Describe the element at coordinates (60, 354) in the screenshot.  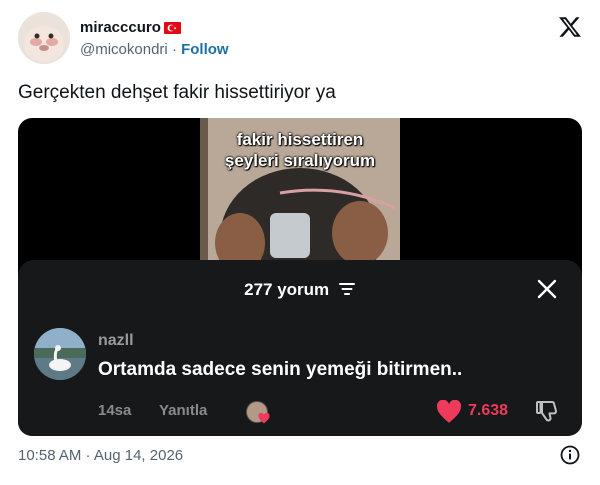
I see `commenter-avatar` at that location.